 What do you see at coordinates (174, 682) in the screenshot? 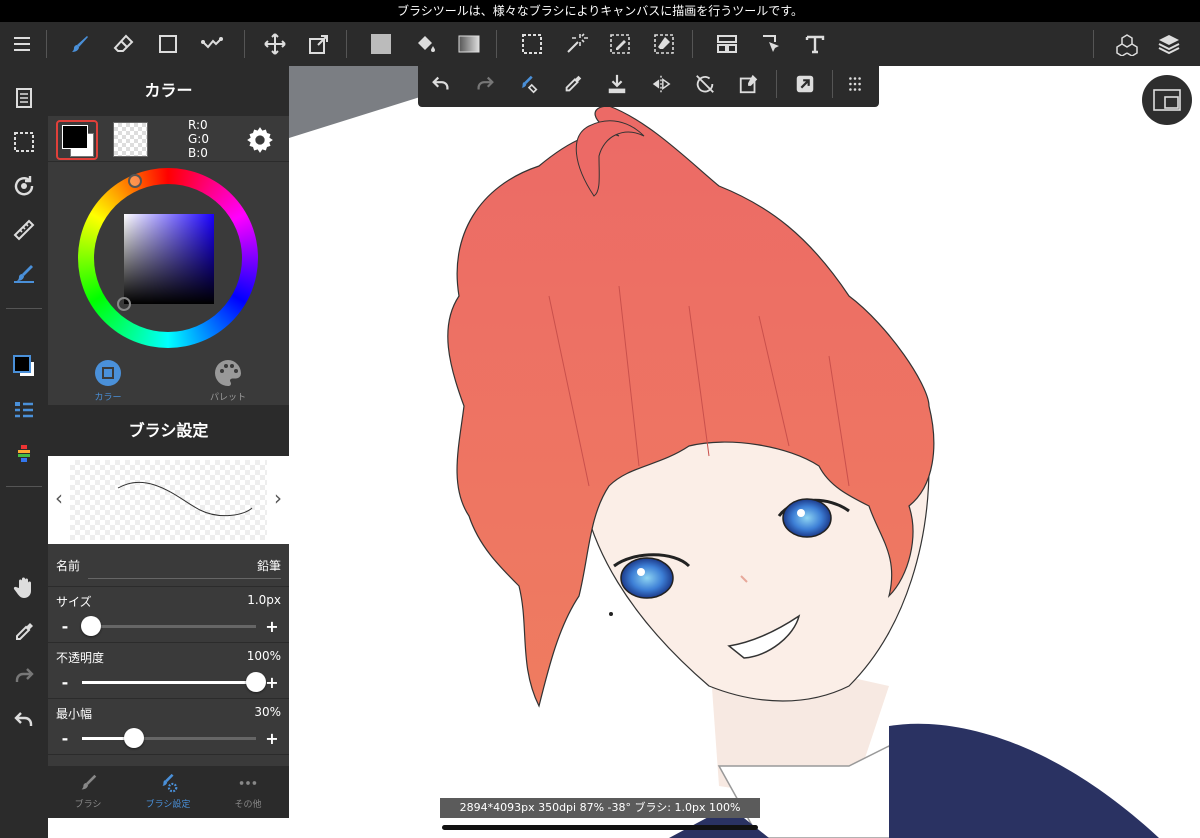
I see `opacity-slider` at bounding box center [174, 682].